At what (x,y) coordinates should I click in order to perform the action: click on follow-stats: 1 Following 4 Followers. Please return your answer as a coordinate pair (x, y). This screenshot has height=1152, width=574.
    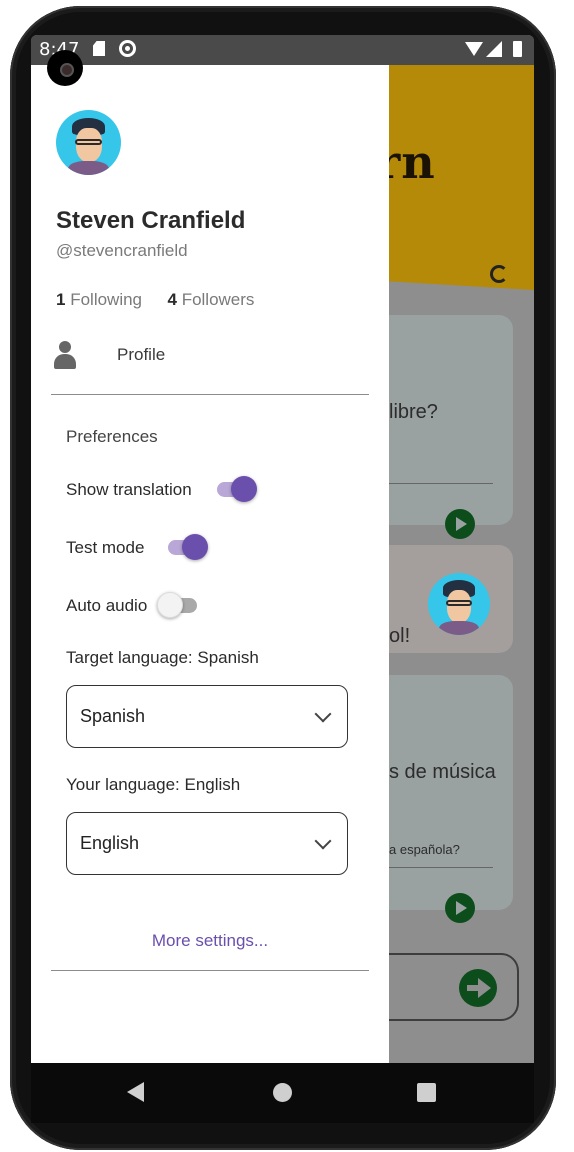
    Looking at the image, I should click on (155, 300).